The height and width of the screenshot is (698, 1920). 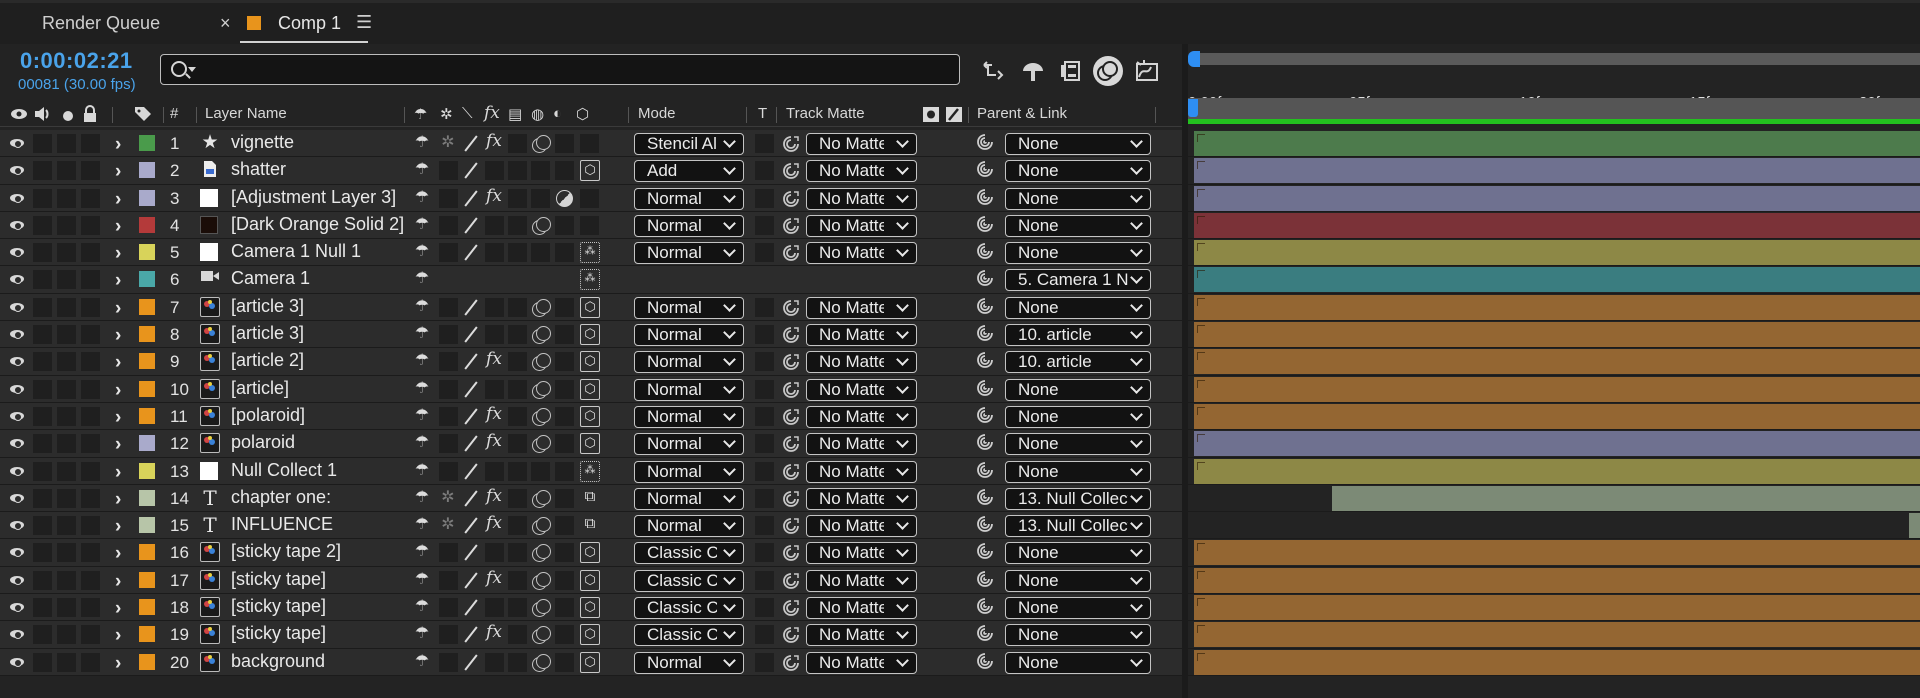 What do you see at coordinates (825, 113) in the screenshot?
I see `column-header-track-matte: Track Matte` at bounding box center [825, 113].